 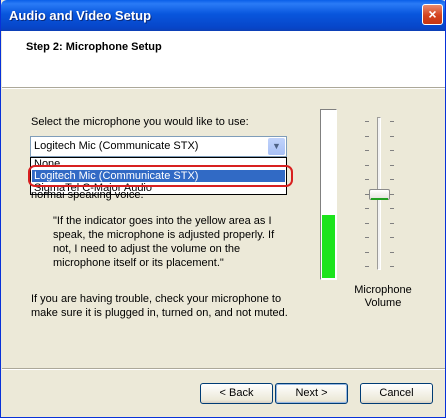 What do you see at coordinates (311, 393) in the screenshot?
I see `next-button: Next >` at bounding box center [311, 393].